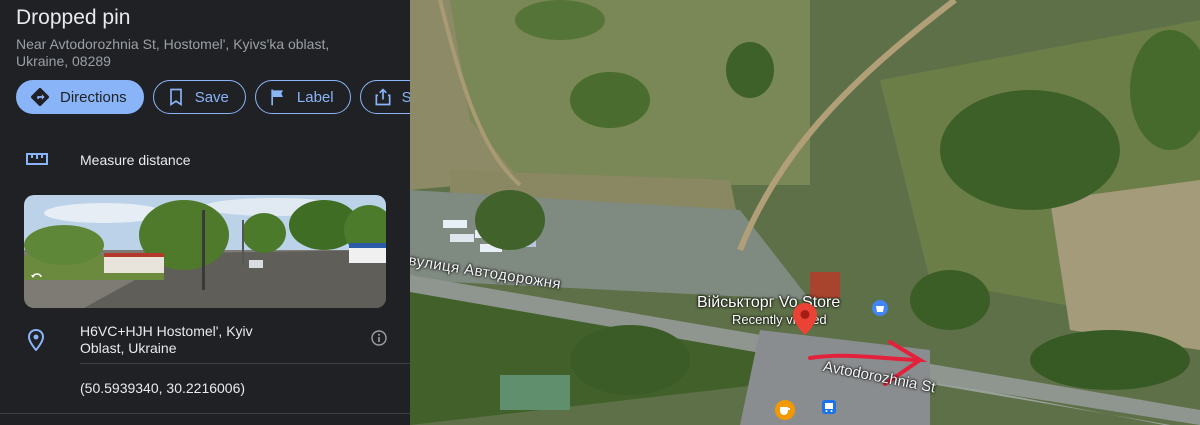 The height and width of the screenshot is (425, 1200). I want to click on plus-code-row: H6VC+HJH Hostomel', Kyiv Oblast, Ukraine, so click(205, 341).